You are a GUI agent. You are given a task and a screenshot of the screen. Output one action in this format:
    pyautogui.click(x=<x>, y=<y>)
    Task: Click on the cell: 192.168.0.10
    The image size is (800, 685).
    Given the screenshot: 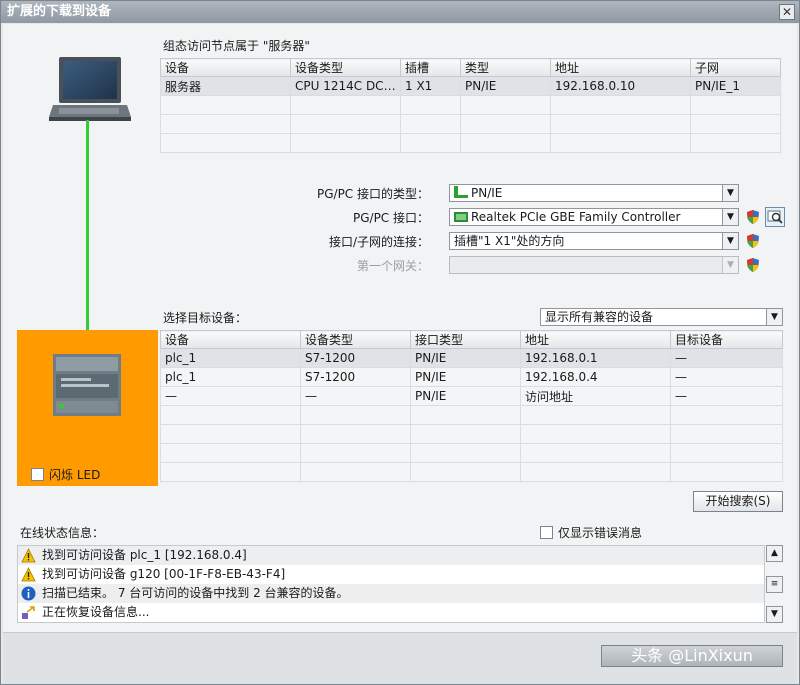 What is the action you would take?
    pyautogui.click(x=620, y=86)
    